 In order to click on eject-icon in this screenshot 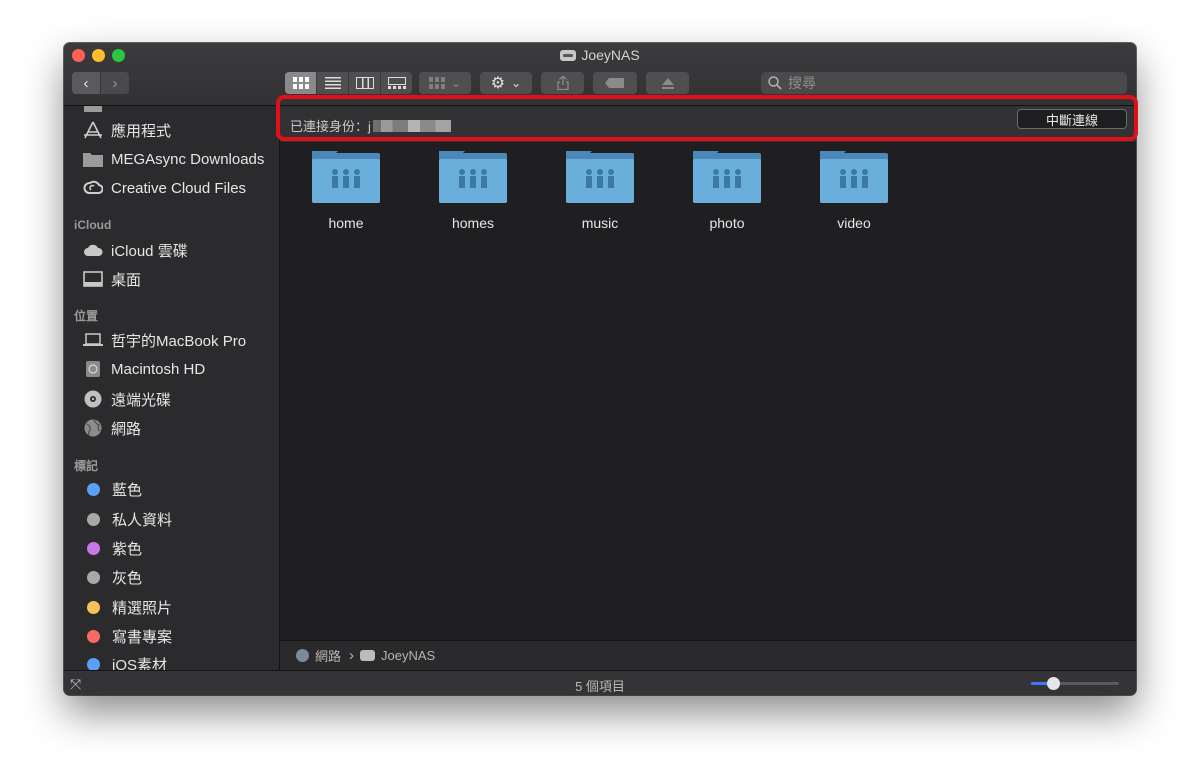, I will do `click(667, 83)`.